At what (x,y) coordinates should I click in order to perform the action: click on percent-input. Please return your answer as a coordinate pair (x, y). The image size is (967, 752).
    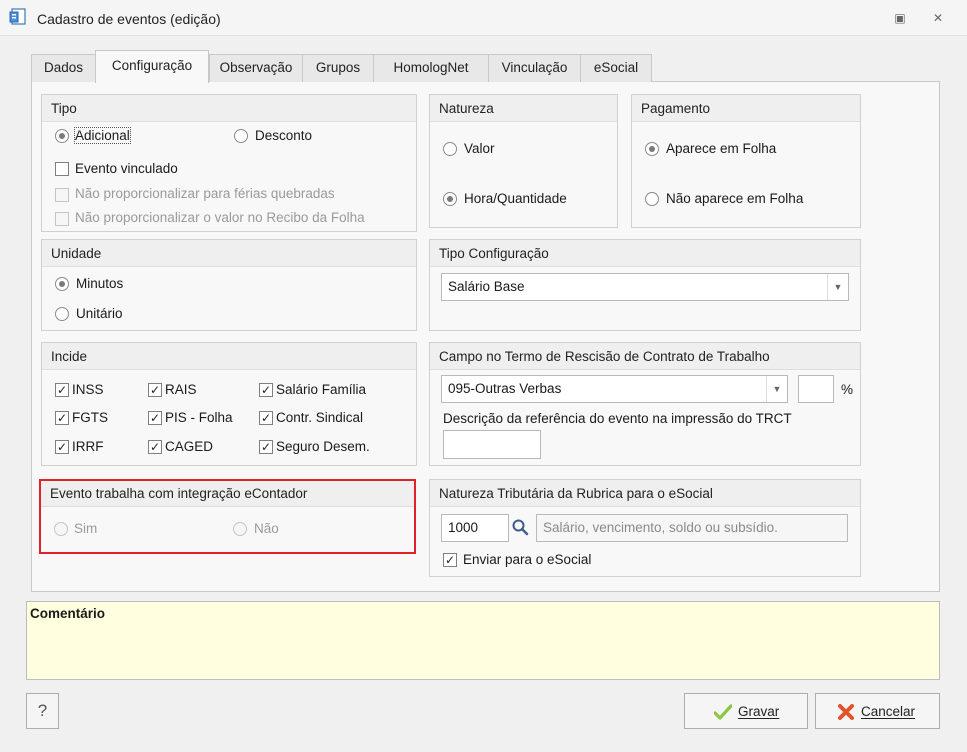
    Looking at the image, I should click on (816, 389).